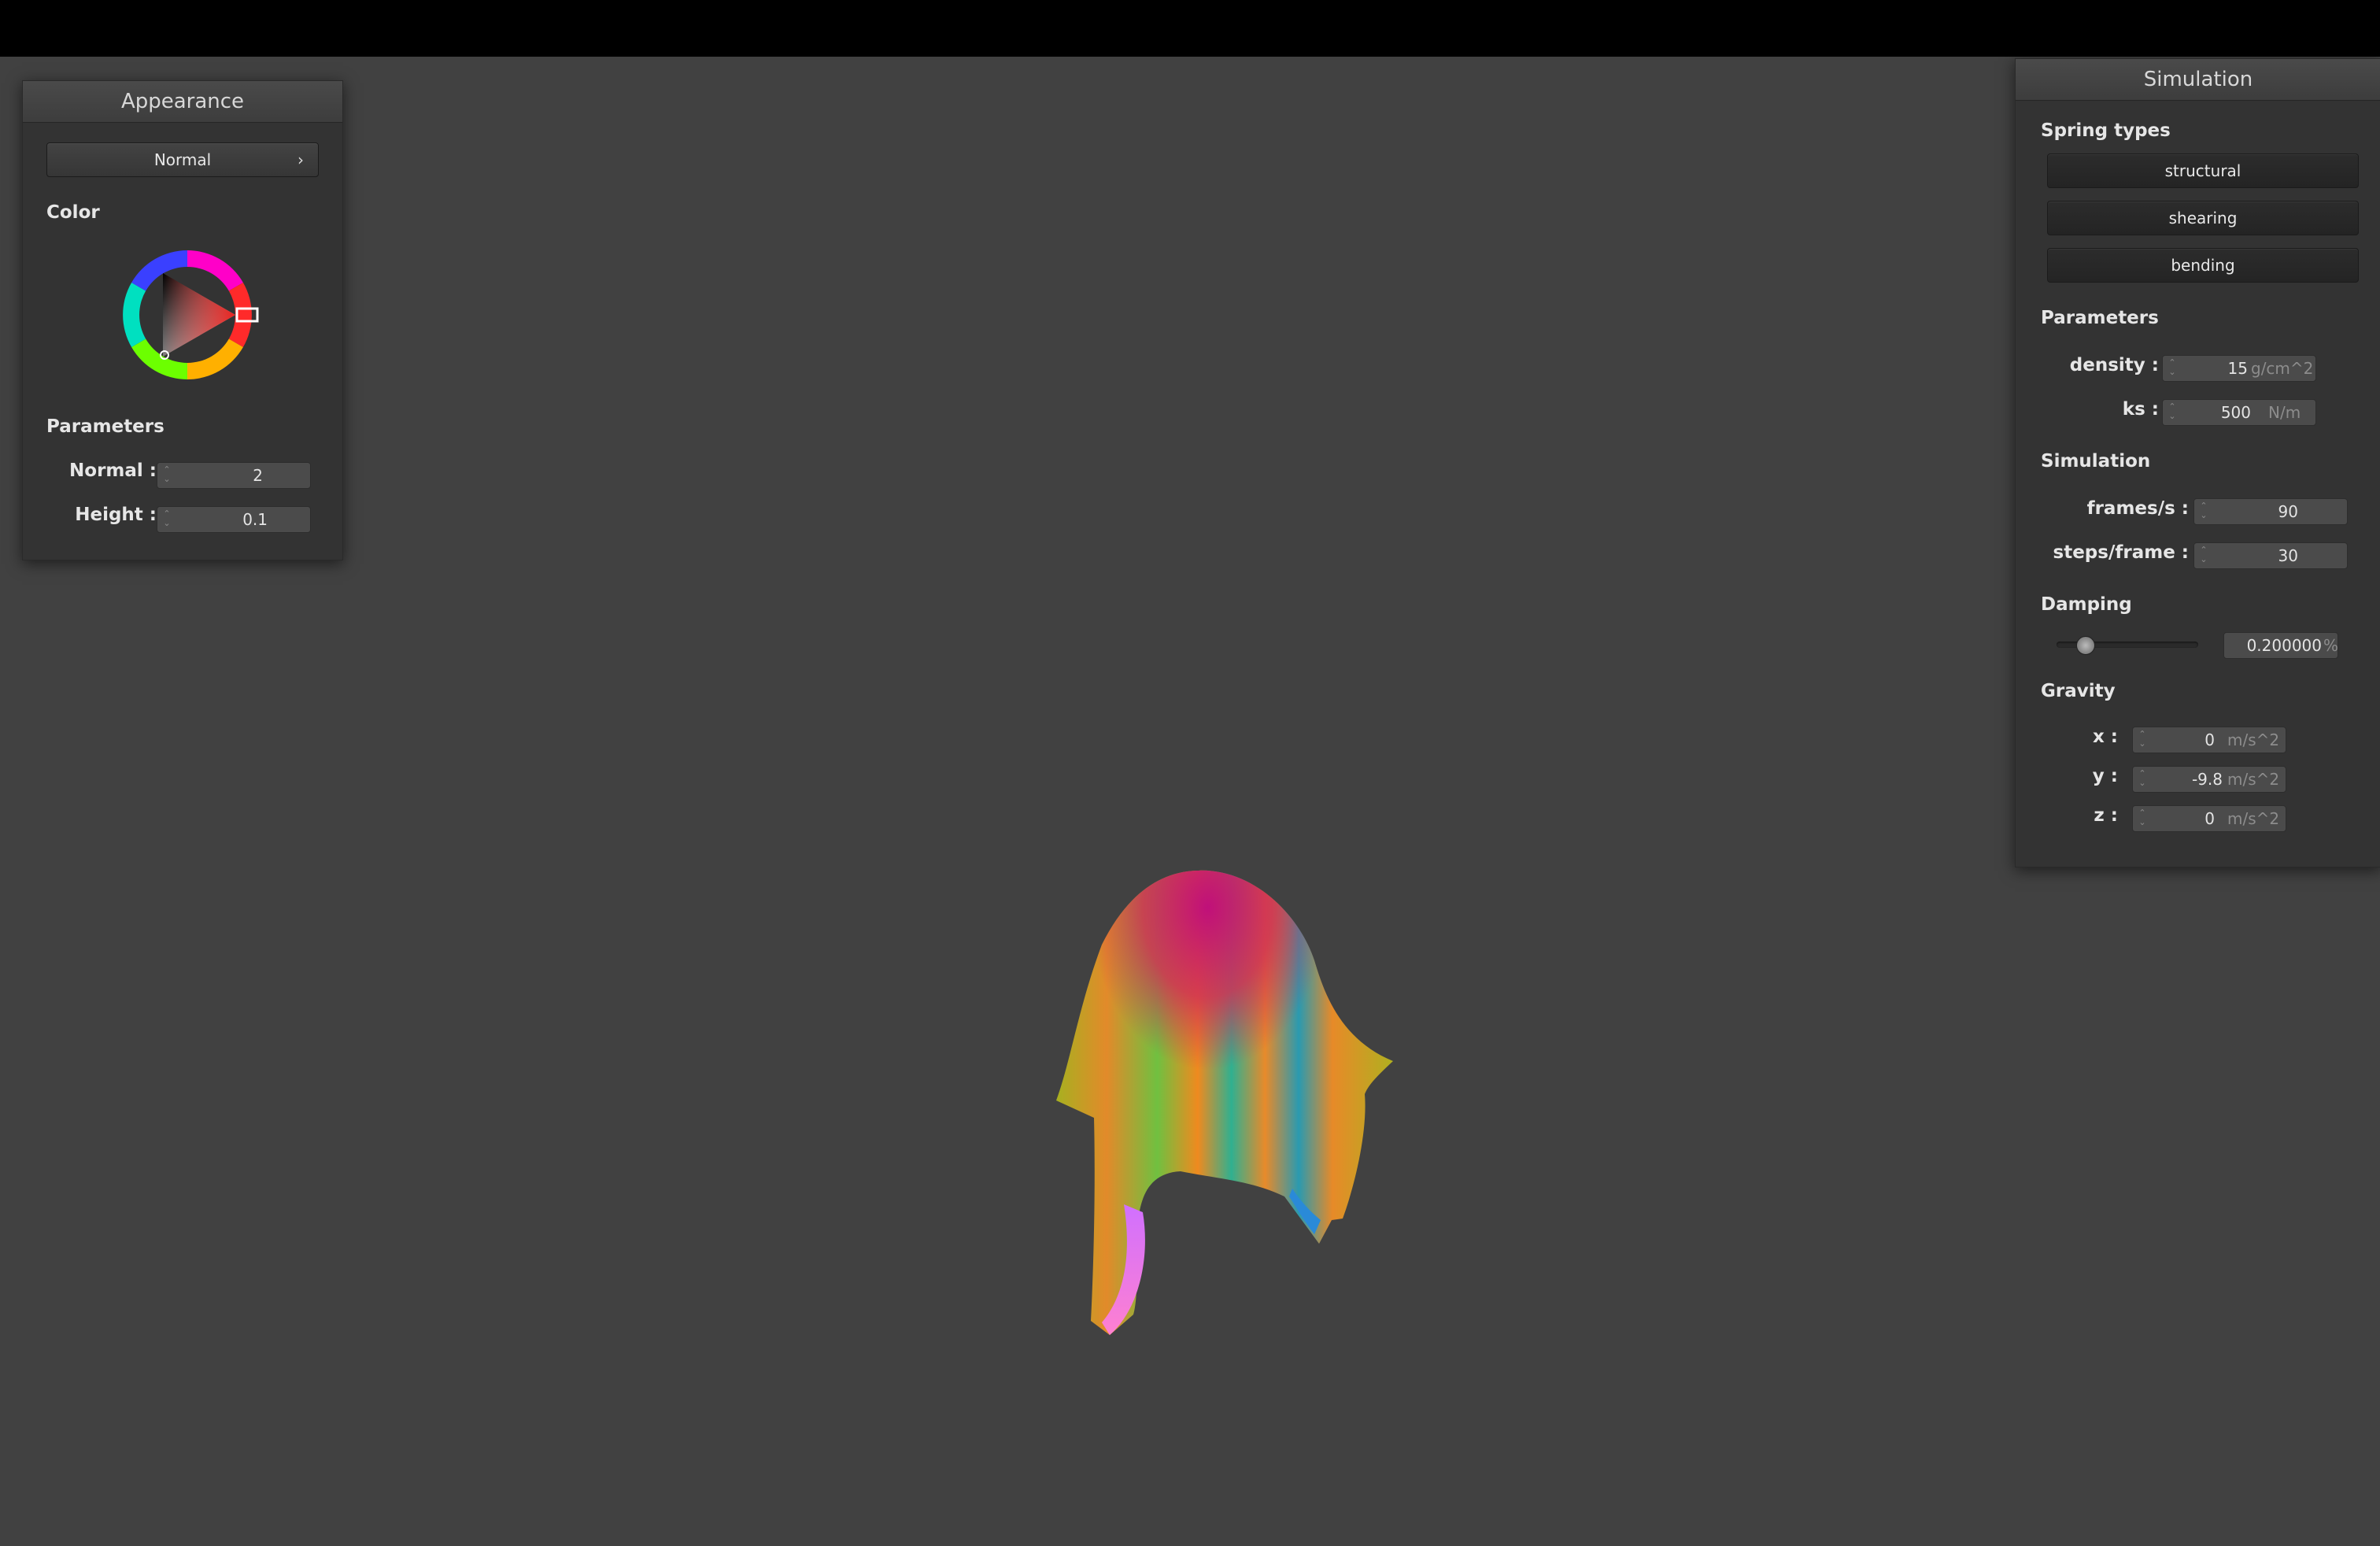  What do you see at coordinates (187, 314) in the screenshot?
I see `color-wheel` at bounding box center [187, 314].